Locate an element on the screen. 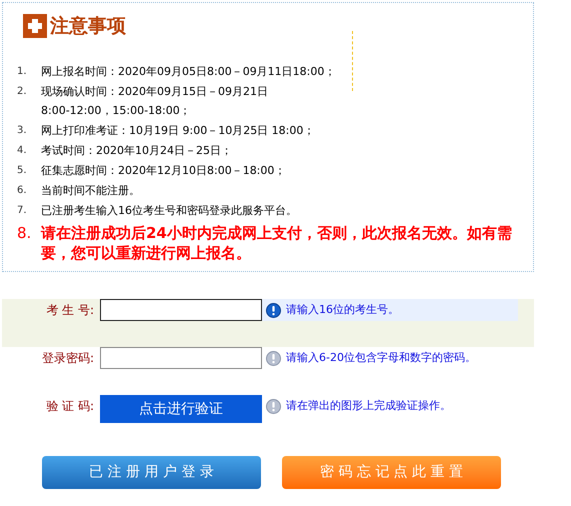  list-number: 6. is located at coordinates (22, 191).